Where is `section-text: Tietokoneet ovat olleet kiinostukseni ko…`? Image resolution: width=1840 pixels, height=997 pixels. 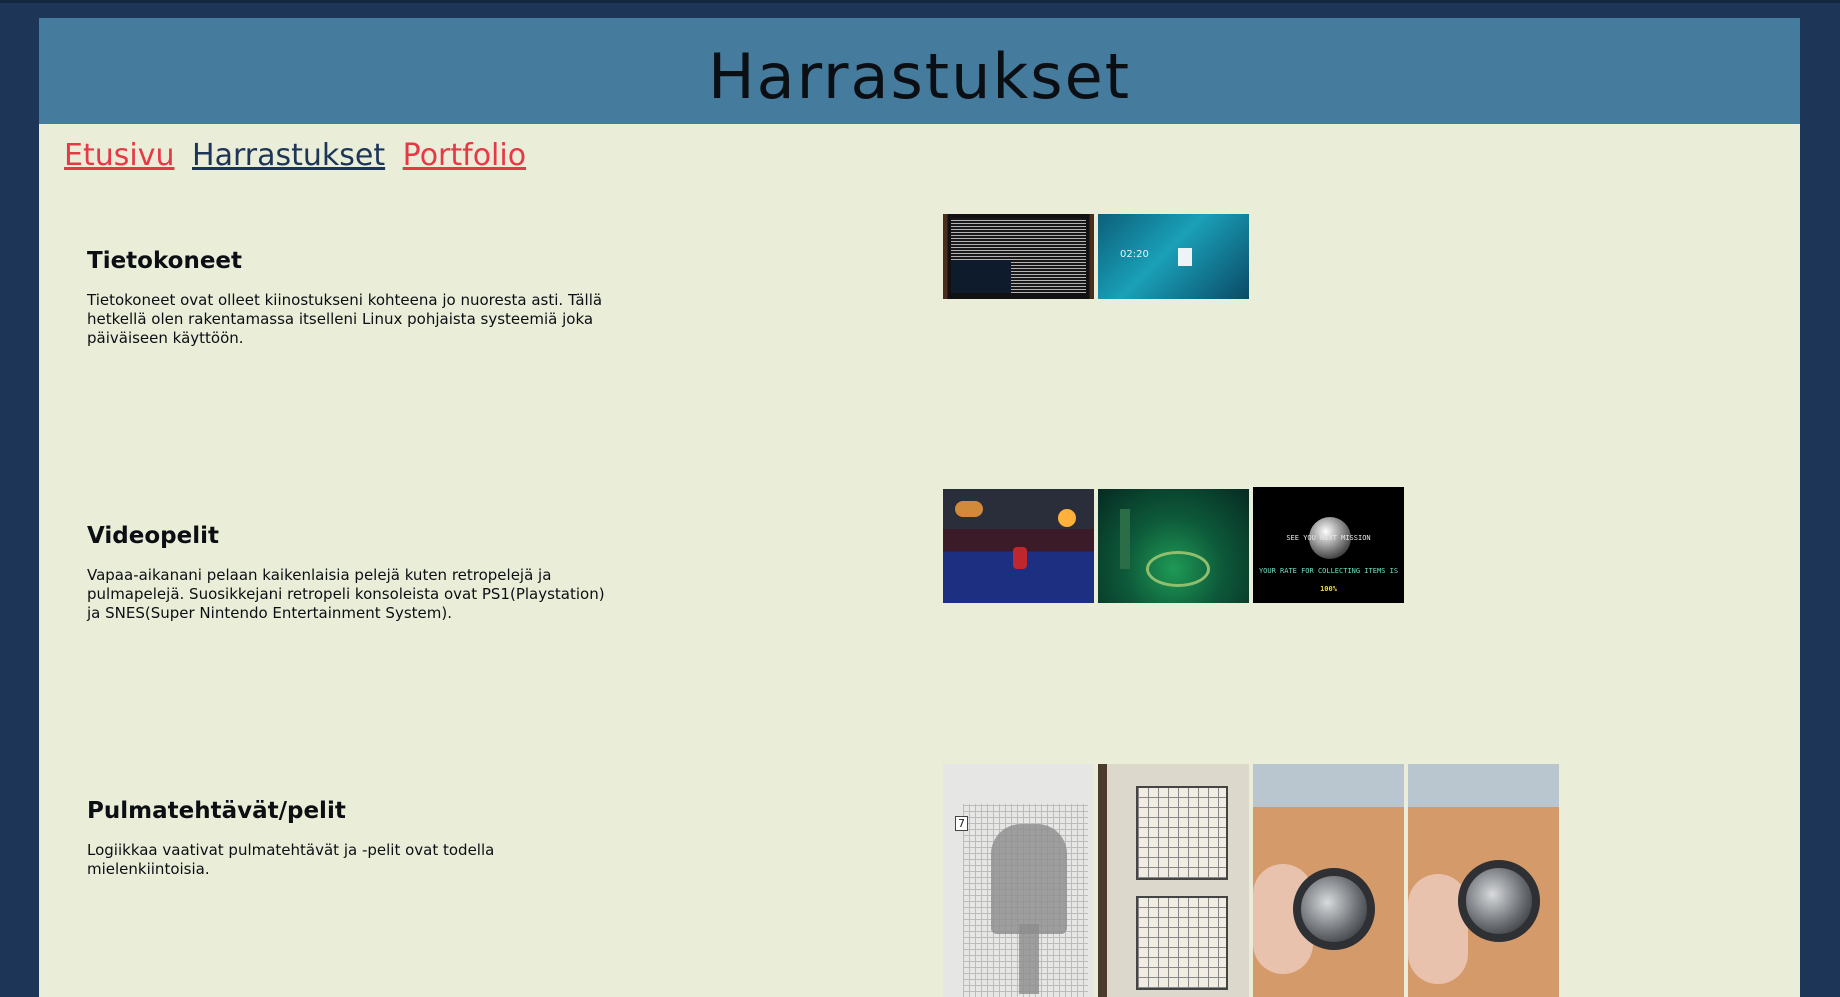 section-text: Tietokoneet ovat olleet kiinostukseni ko… is located at coordinates (345, 319).